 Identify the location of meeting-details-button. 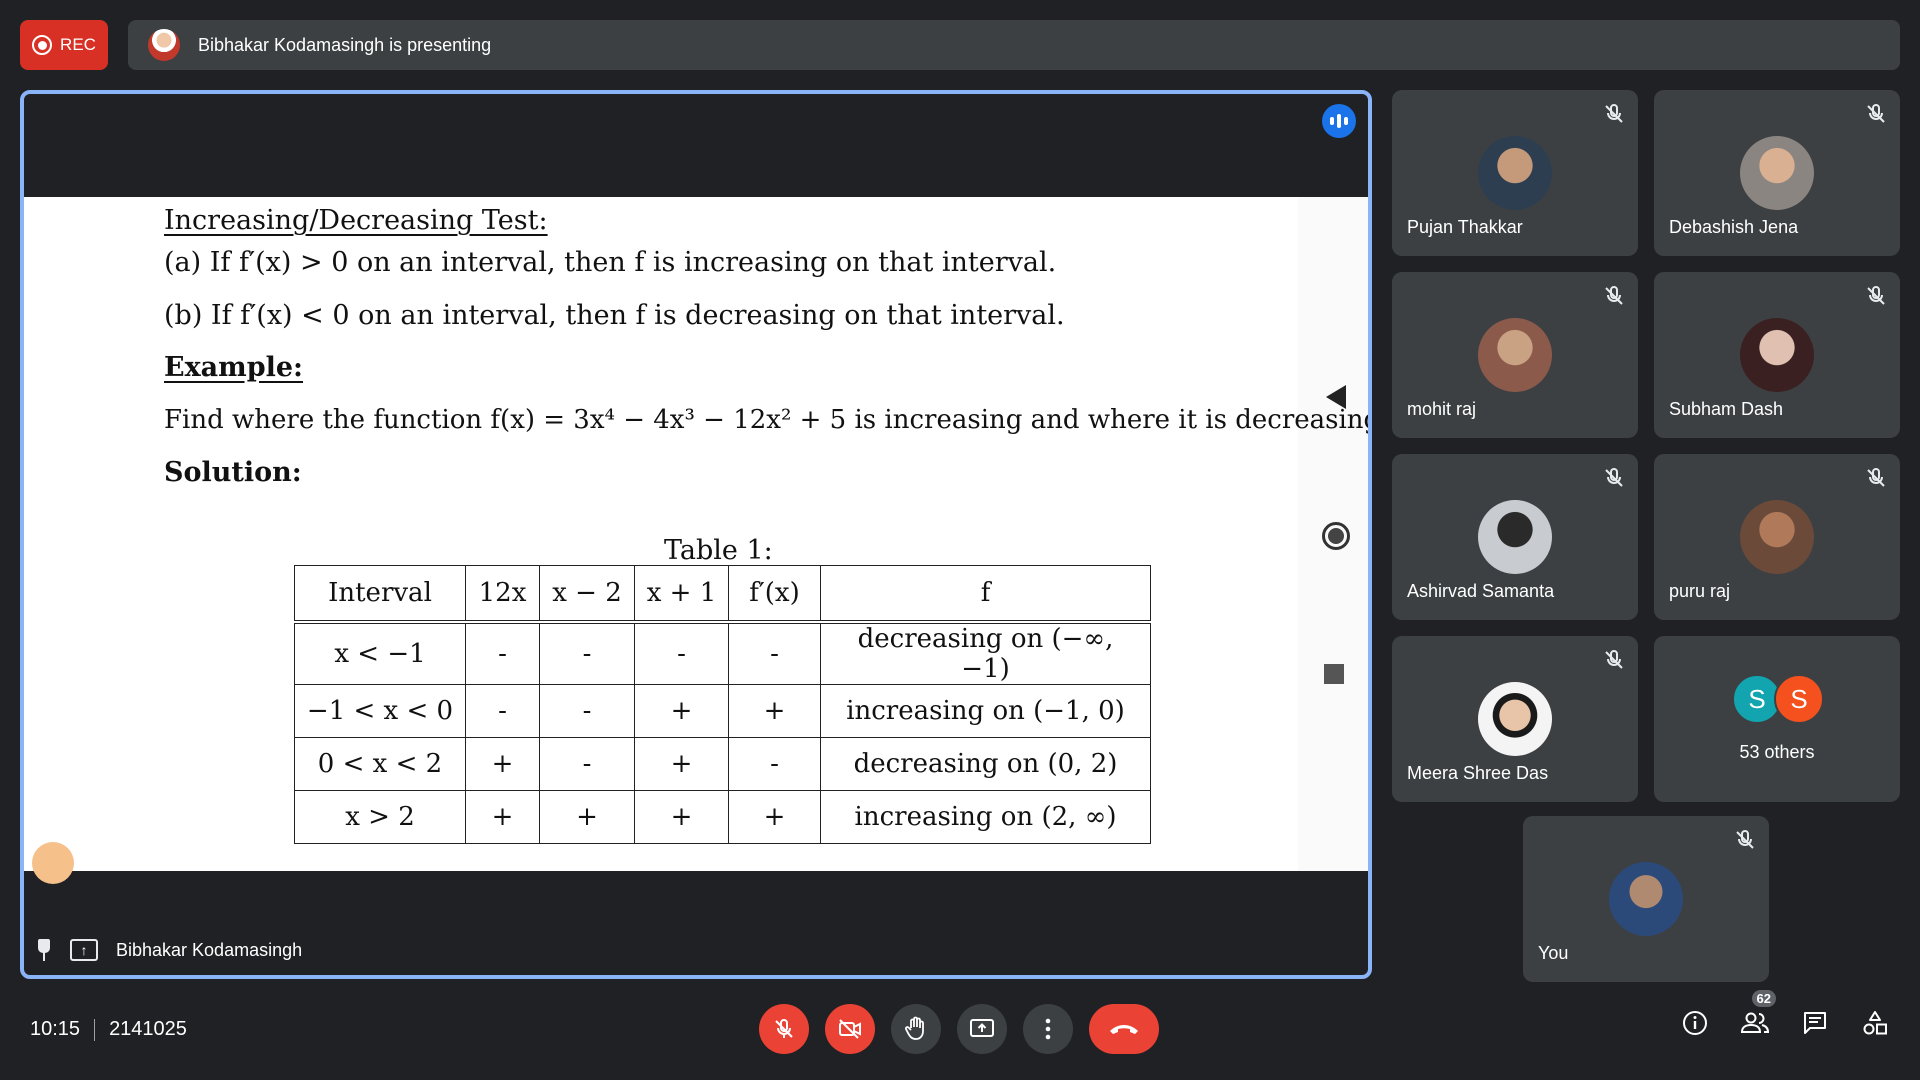
(1695, 1023).